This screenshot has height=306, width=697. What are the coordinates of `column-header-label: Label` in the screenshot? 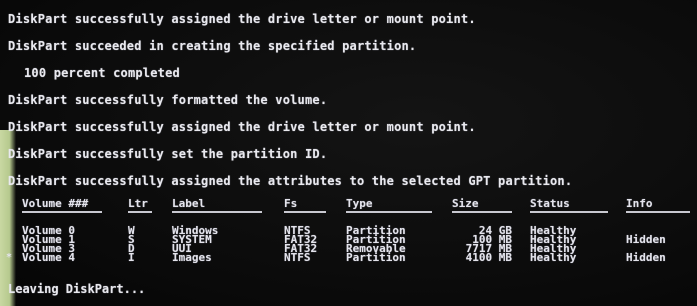 It's located at (189, 203).